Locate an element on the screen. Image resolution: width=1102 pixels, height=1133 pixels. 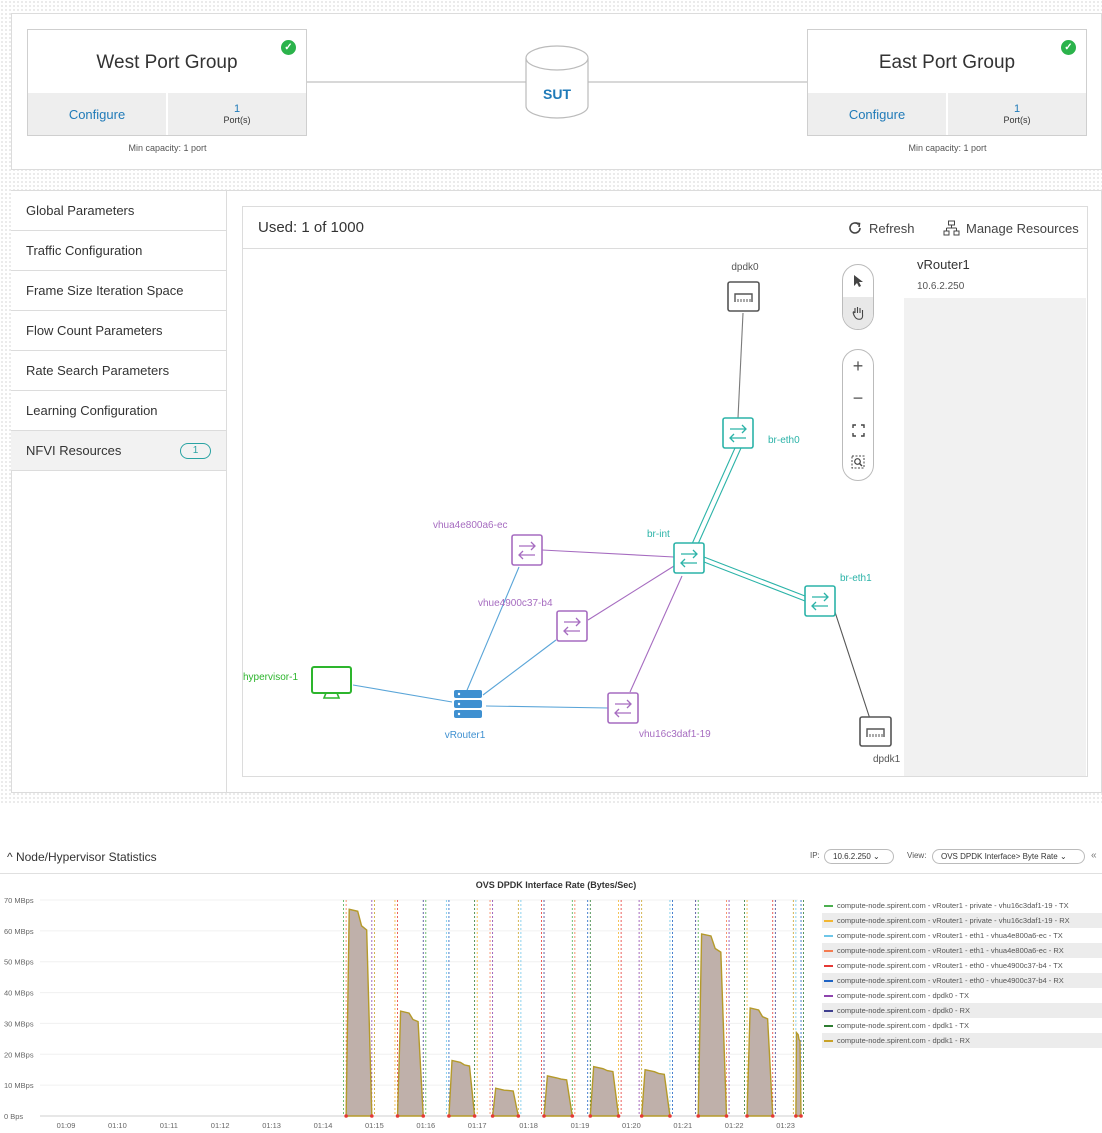
vhue4900c37-b4-node: vhue4900c37-b4 is located at coordinates (533, 620).